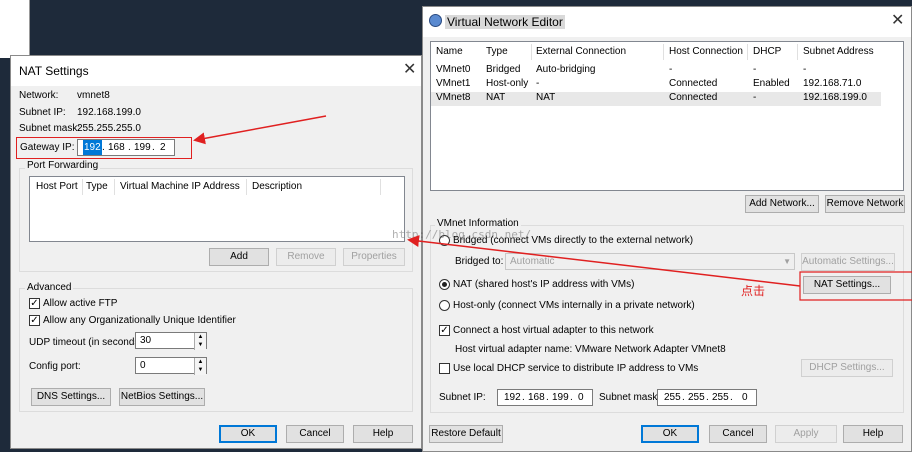  What do you see at coordinates (146, 340) in the screenshot?
I see `udp-timeout-value: 30` at bounding box center [146, 340].